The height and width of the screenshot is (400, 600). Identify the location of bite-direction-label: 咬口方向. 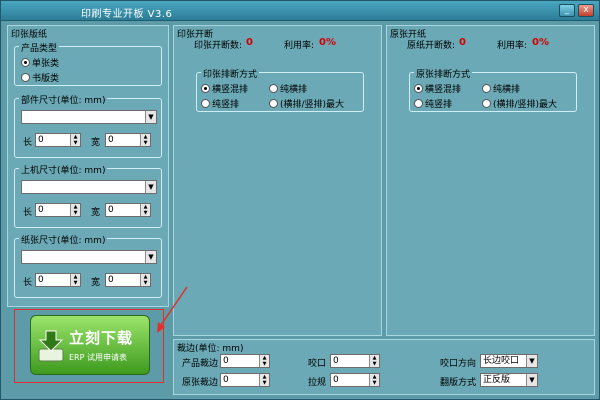
(458, 364).